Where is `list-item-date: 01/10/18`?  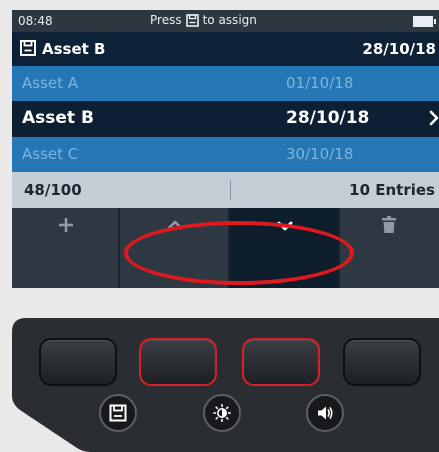
list-item-date: 01/10/18 is located at coordinates (320, 83).